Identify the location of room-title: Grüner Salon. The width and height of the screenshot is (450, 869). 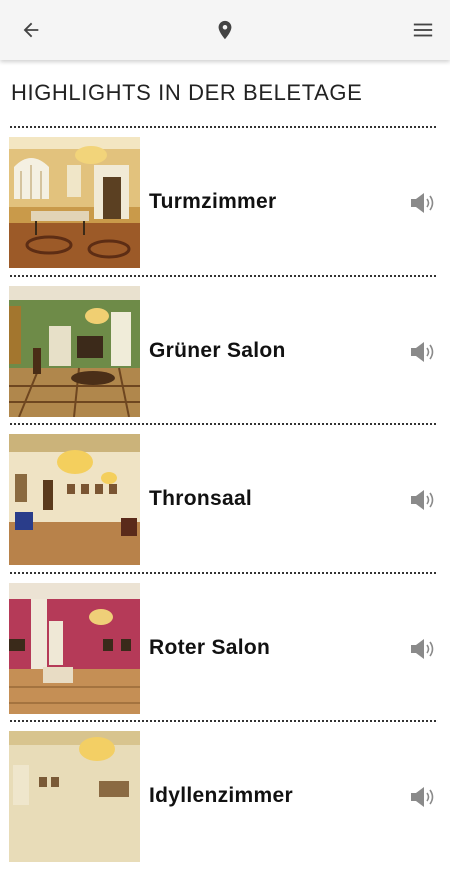
(217, 350).